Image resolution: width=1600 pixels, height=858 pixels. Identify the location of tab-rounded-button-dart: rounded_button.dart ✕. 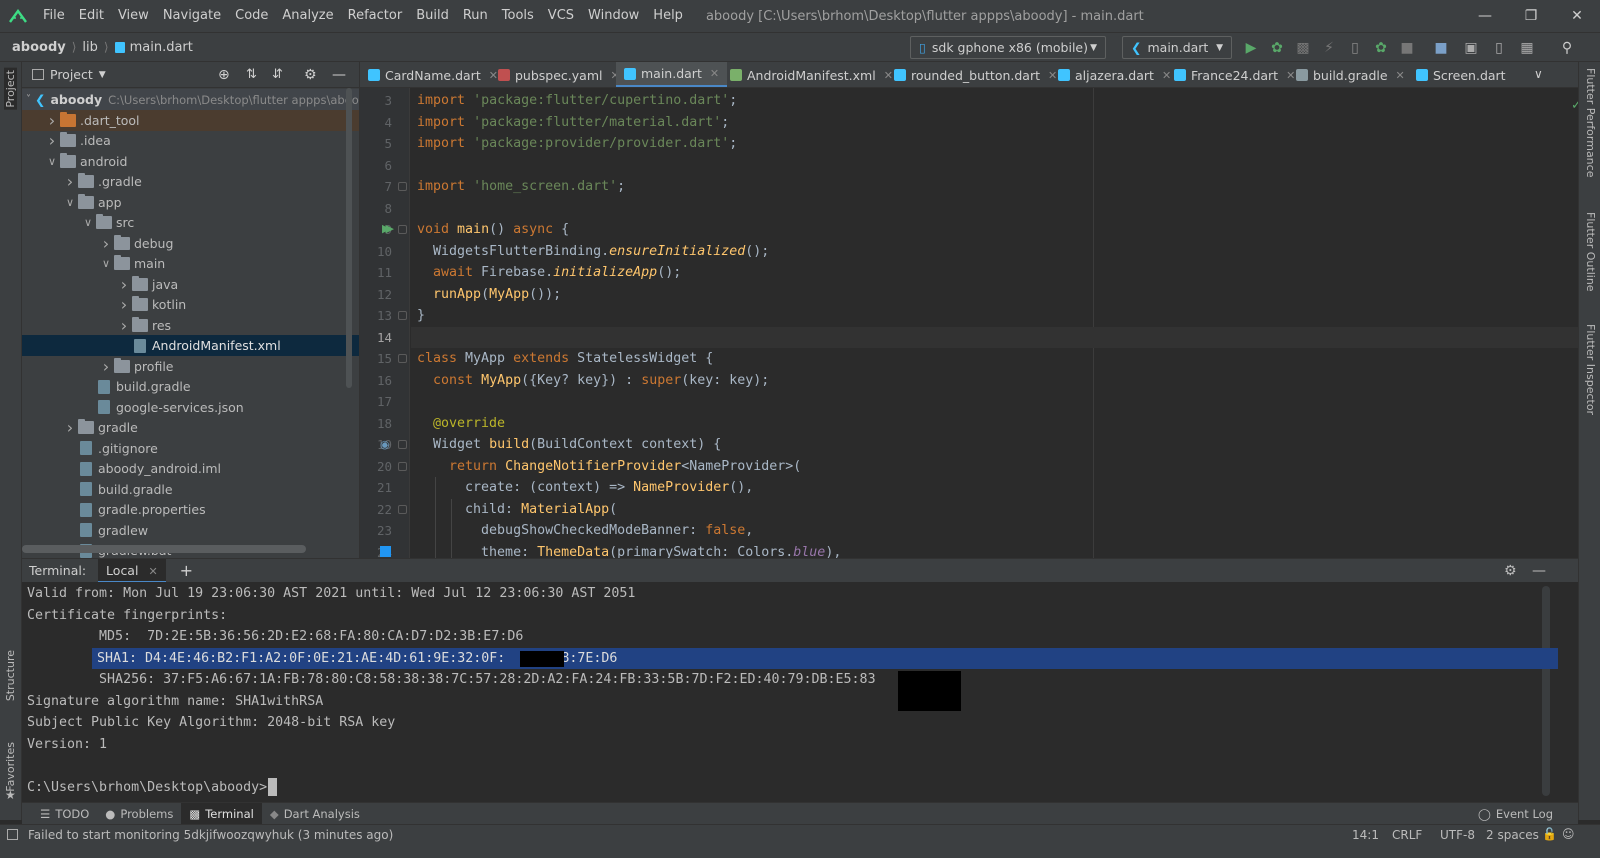
(975, 74).